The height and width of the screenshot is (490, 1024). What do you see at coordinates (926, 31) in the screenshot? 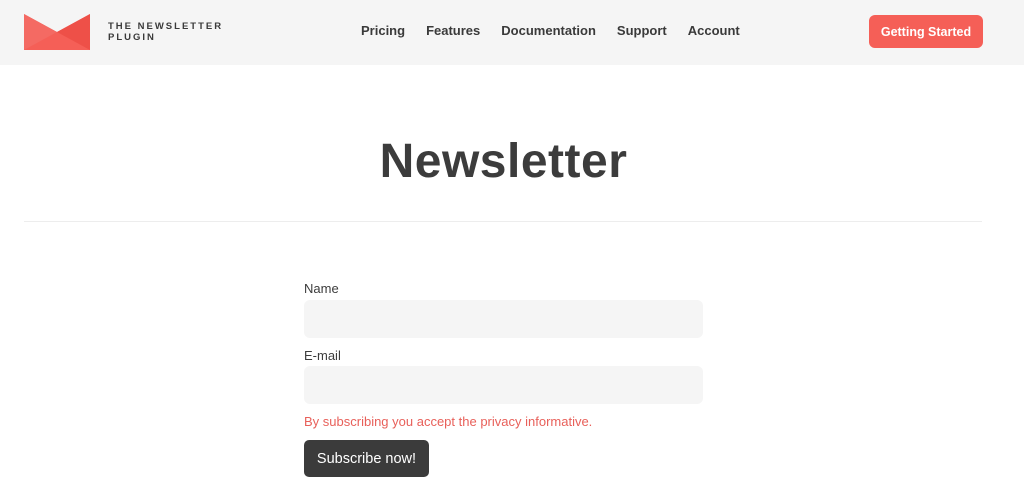
I see `getting-started-button: Getting Started` at bounding box center [926, 31].